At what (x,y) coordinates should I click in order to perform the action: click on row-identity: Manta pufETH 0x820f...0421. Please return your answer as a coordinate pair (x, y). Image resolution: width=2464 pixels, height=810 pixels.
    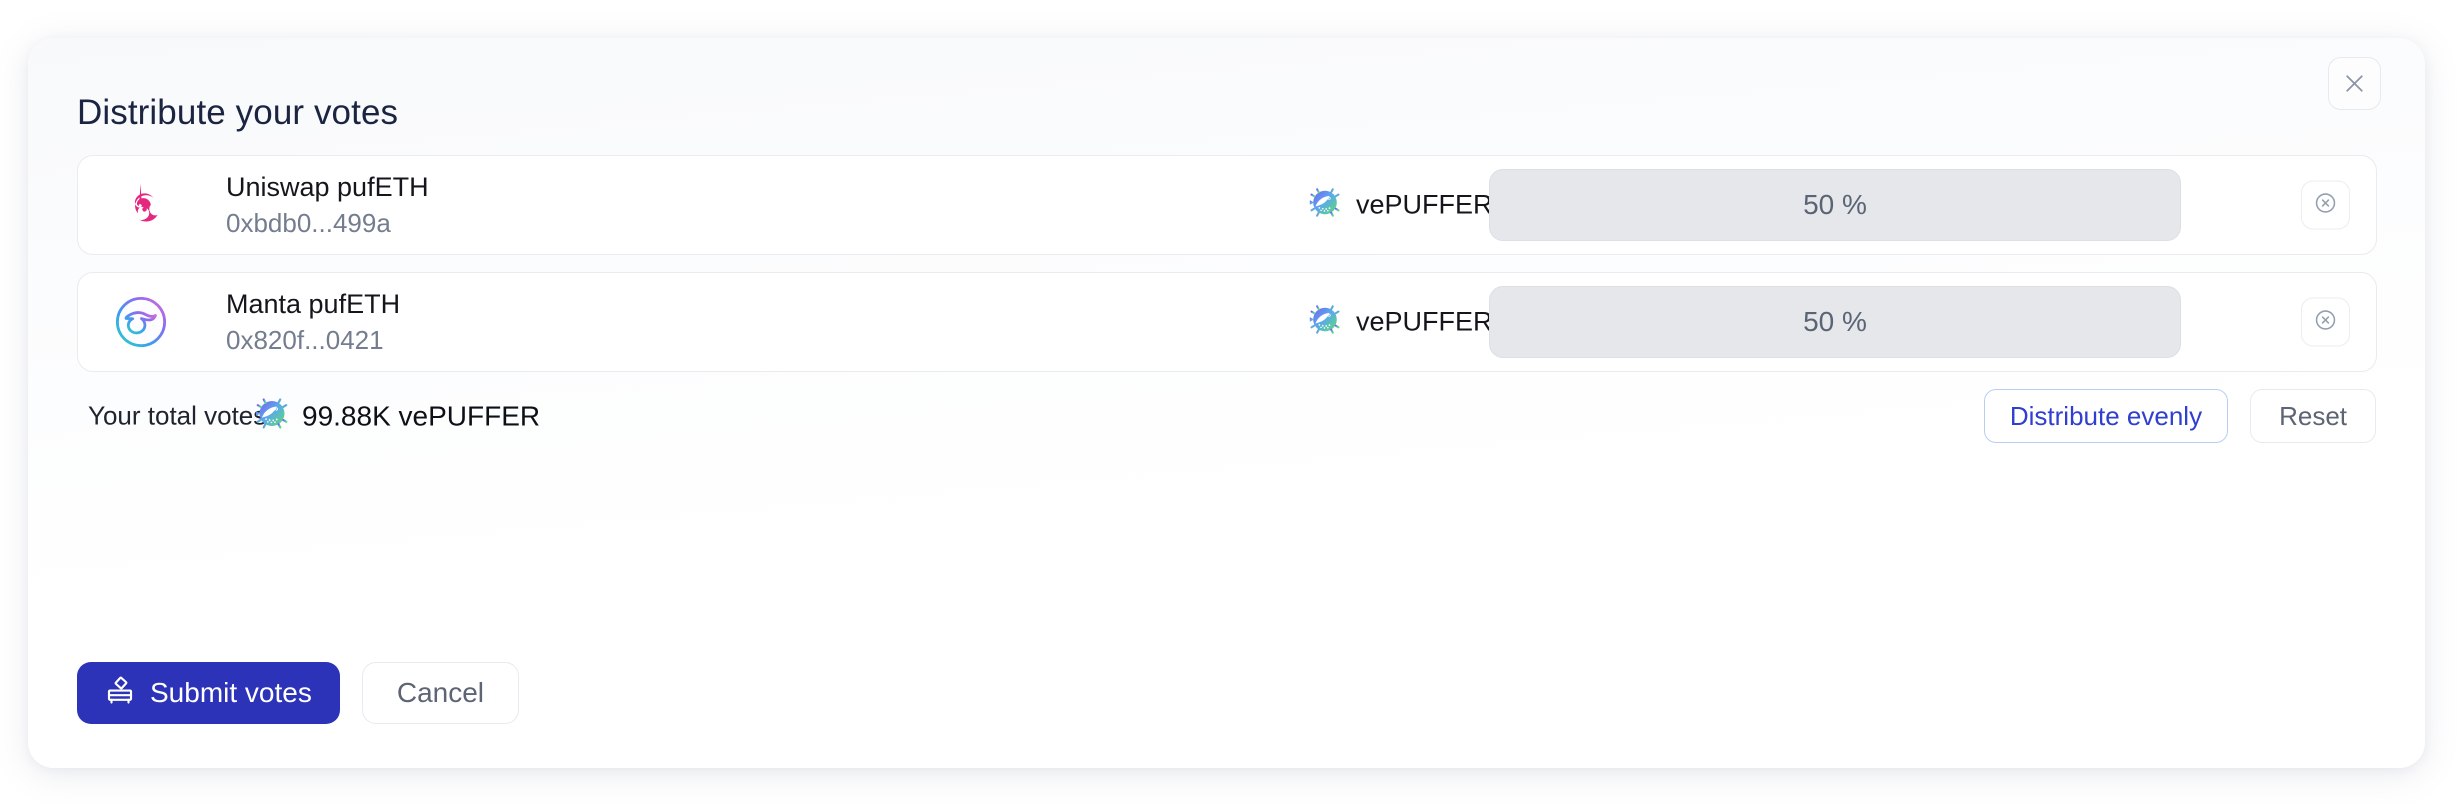
    Looking at the image, I should click on (313, 322).